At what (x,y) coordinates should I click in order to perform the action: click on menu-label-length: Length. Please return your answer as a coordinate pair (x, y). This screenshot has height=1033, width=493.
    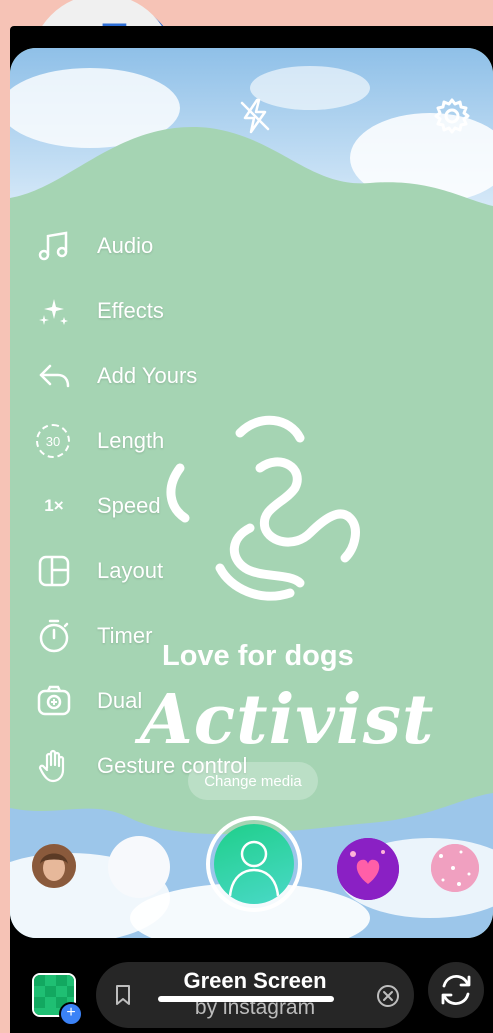
    Looking at the image, I should click on (131, 440).